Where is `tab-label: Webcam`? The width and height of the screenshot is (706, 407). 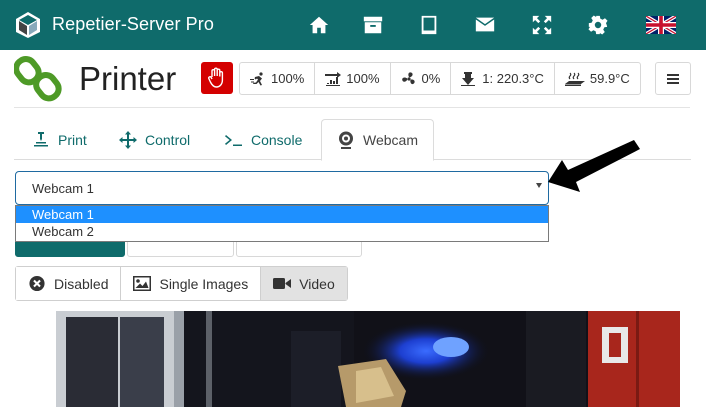
tab-label: Webcam is located at coordinates (390, 140).